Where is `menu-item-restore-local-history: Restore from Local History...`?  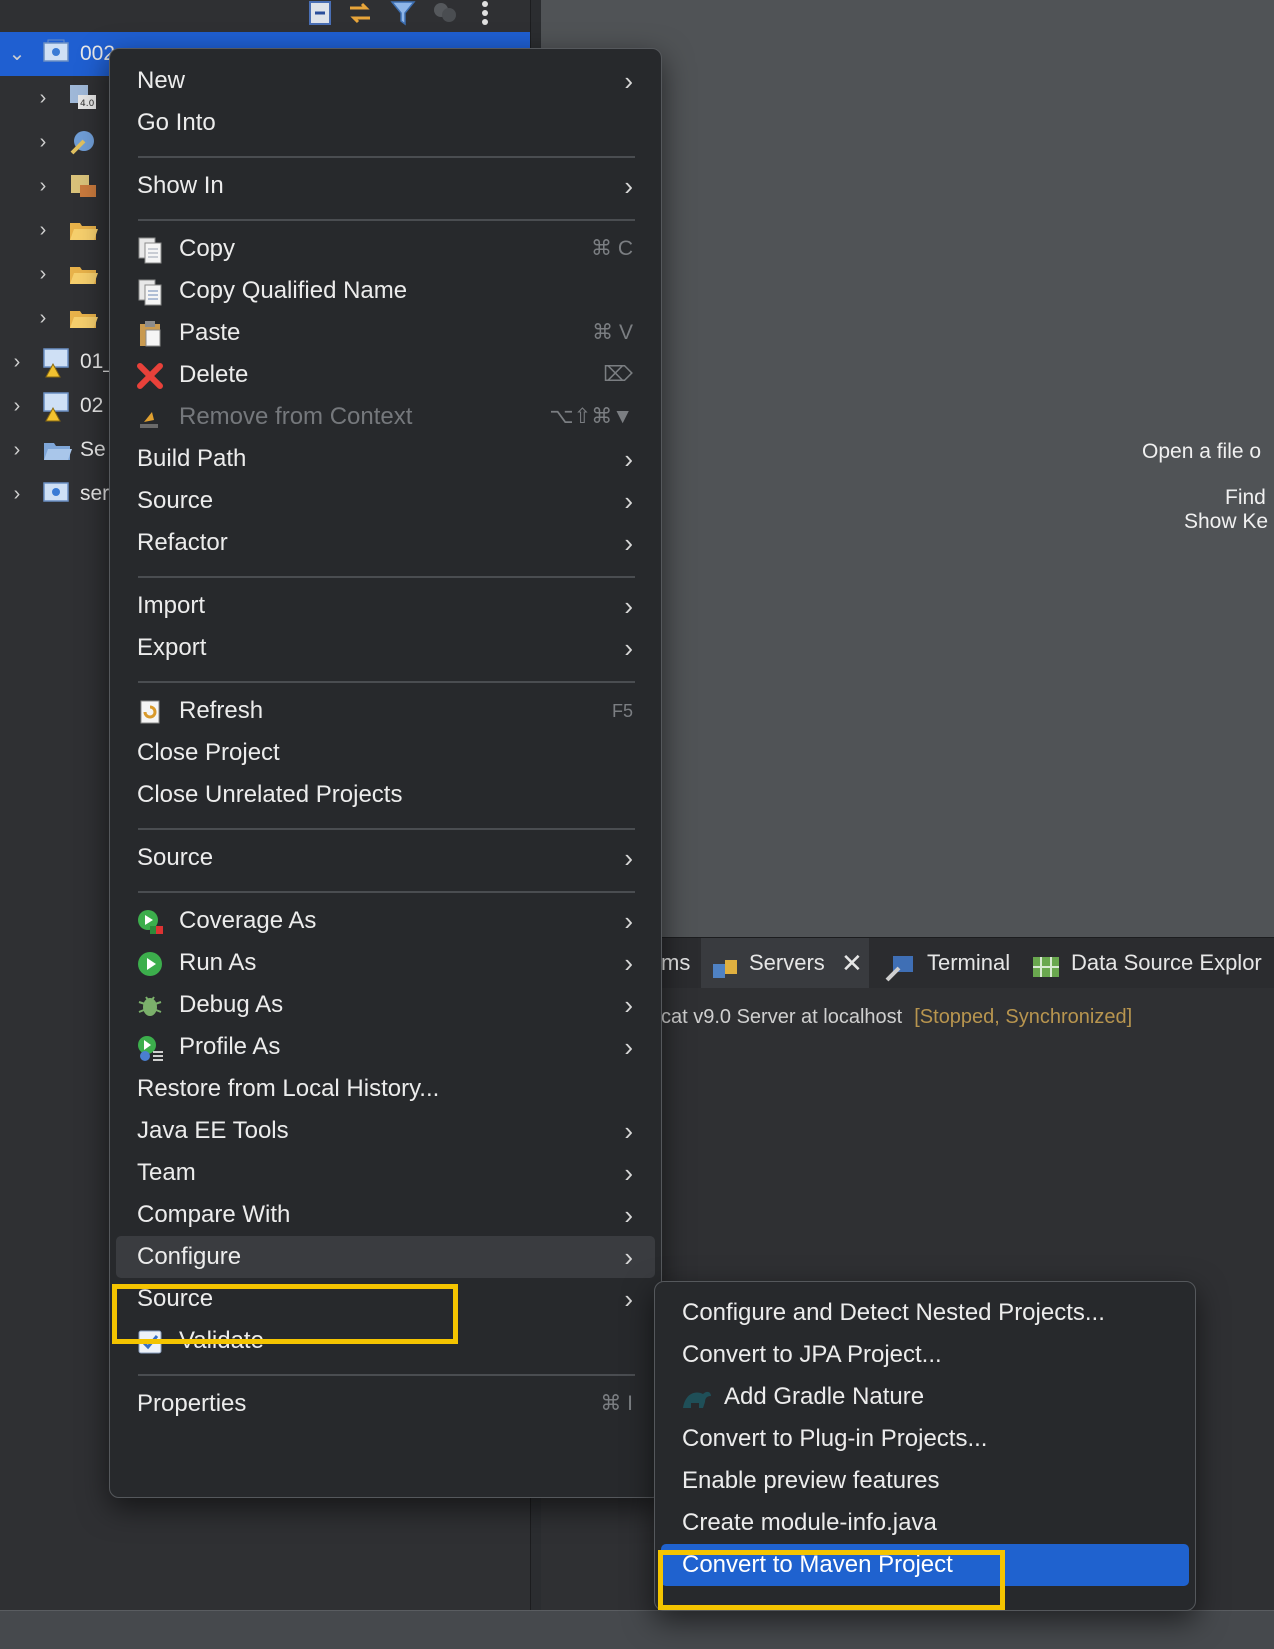 menu-item-restore-local-history: Restore from Local History... is located at coordinates (385, 1089).